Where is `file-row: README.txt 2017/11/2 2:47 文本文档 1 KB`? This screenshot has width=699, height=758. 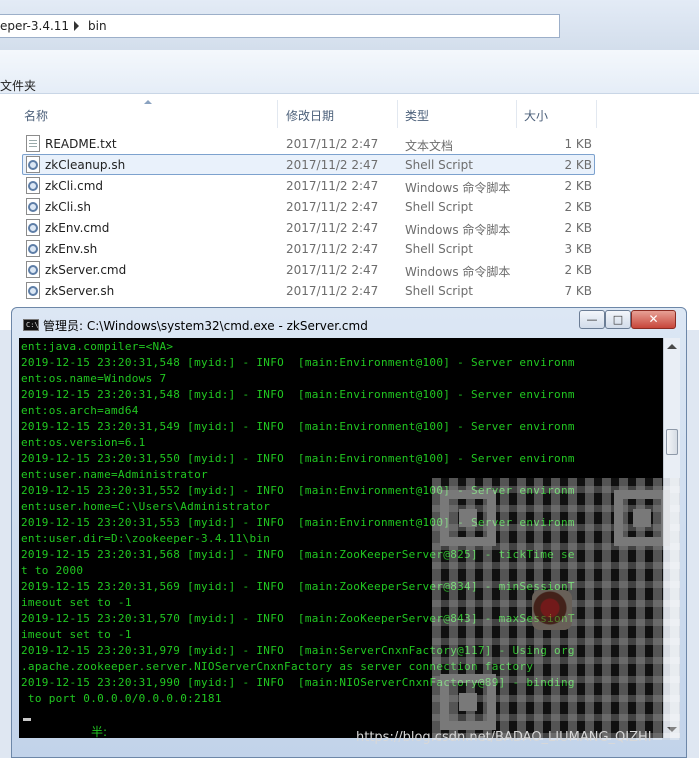 file-row: README.txt 2017/11/2 2:47 文本文档 1 KB is located at coordinates (349, 143).